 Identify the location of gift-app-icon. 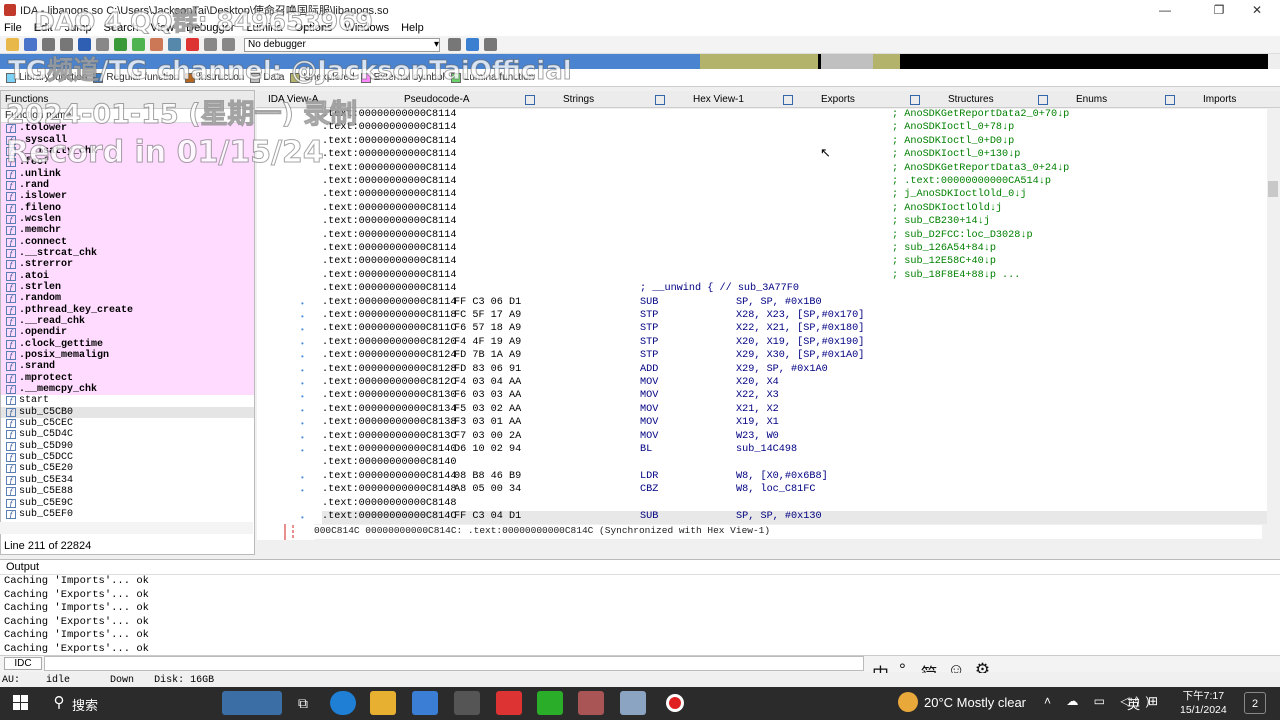
(509, 703).